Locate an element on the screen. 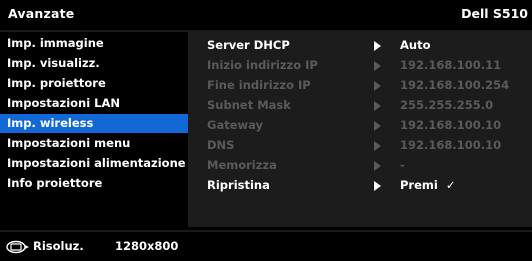 Image resolution: width=532 pixels, height=261 pixels. menu-item-impostazioni-lan: Impostazioni LAN is located at coordinates (94, 103).